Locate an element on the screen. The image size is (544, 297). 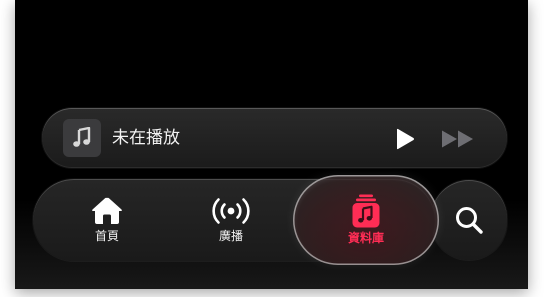
artwork-placeholder is located at coordinates (82, 138).